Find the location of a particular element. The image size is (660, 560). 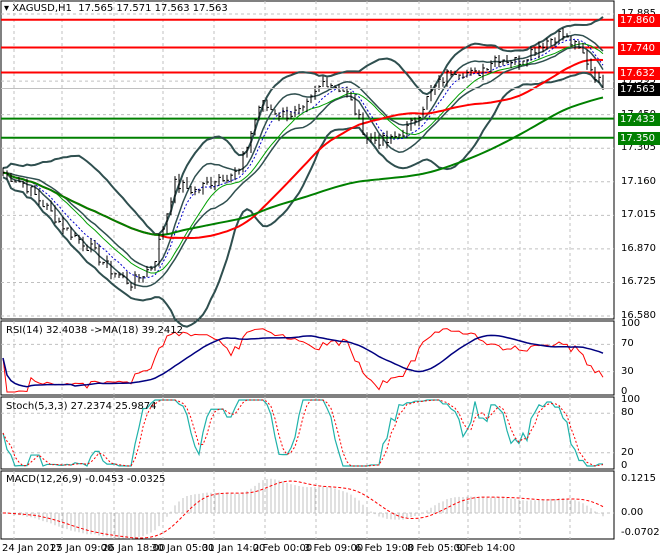

time-axis-label: 6 Feb 19:00 is located at coordinates (385, 548).